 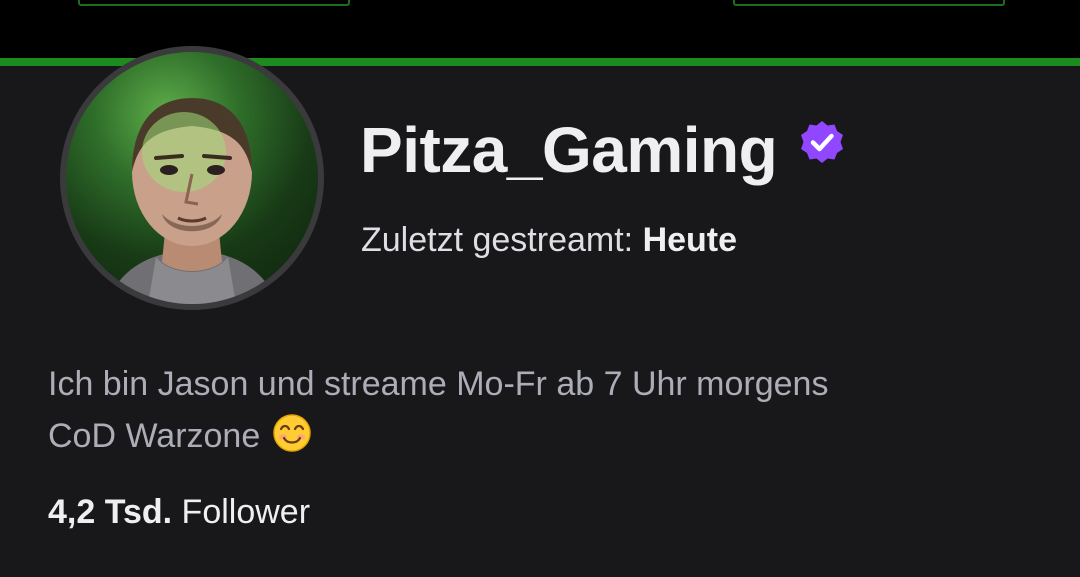 I want to click on follower-count-value: 4,2 Tsd., so click(x=110, y=512).